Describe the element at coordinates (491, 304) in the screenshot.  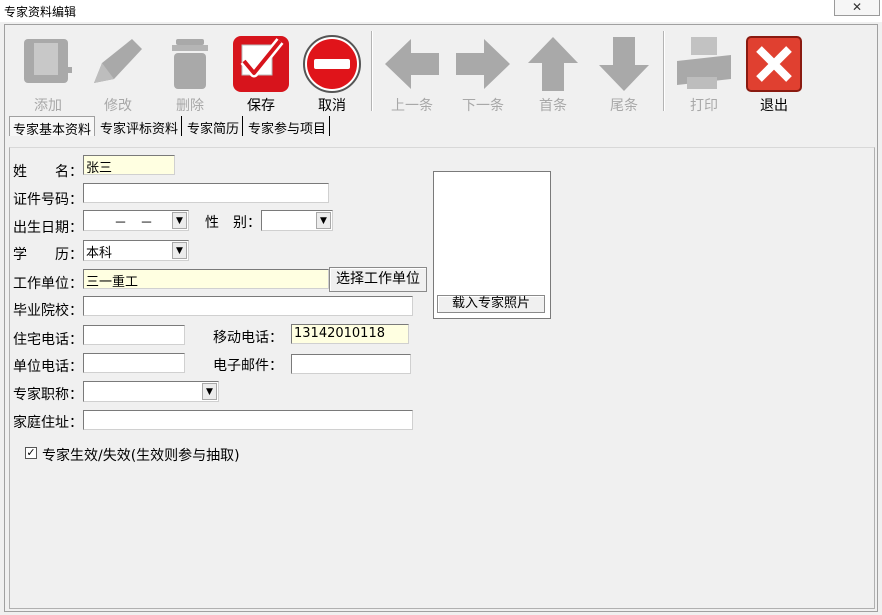
I see `load-photo-button: 载入专家照片` at that location.